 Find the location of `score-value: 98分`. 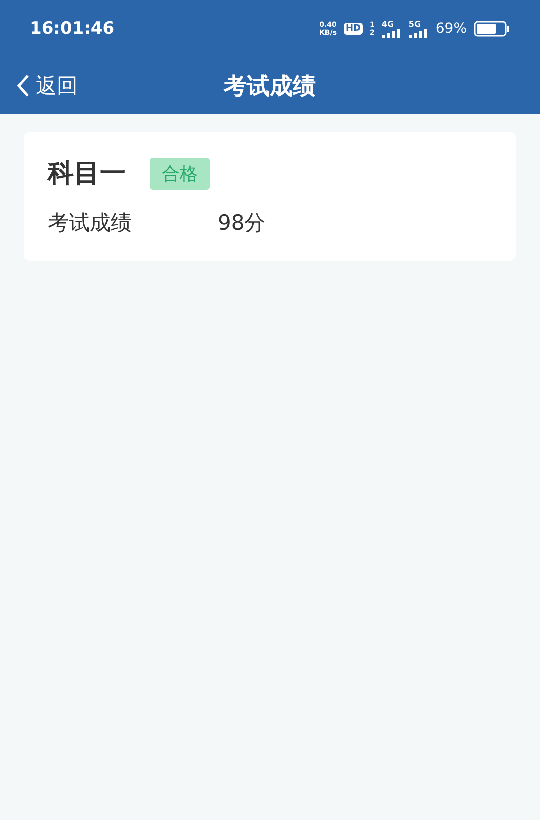

score-value: 98分 is located at coordinates (242, 223).